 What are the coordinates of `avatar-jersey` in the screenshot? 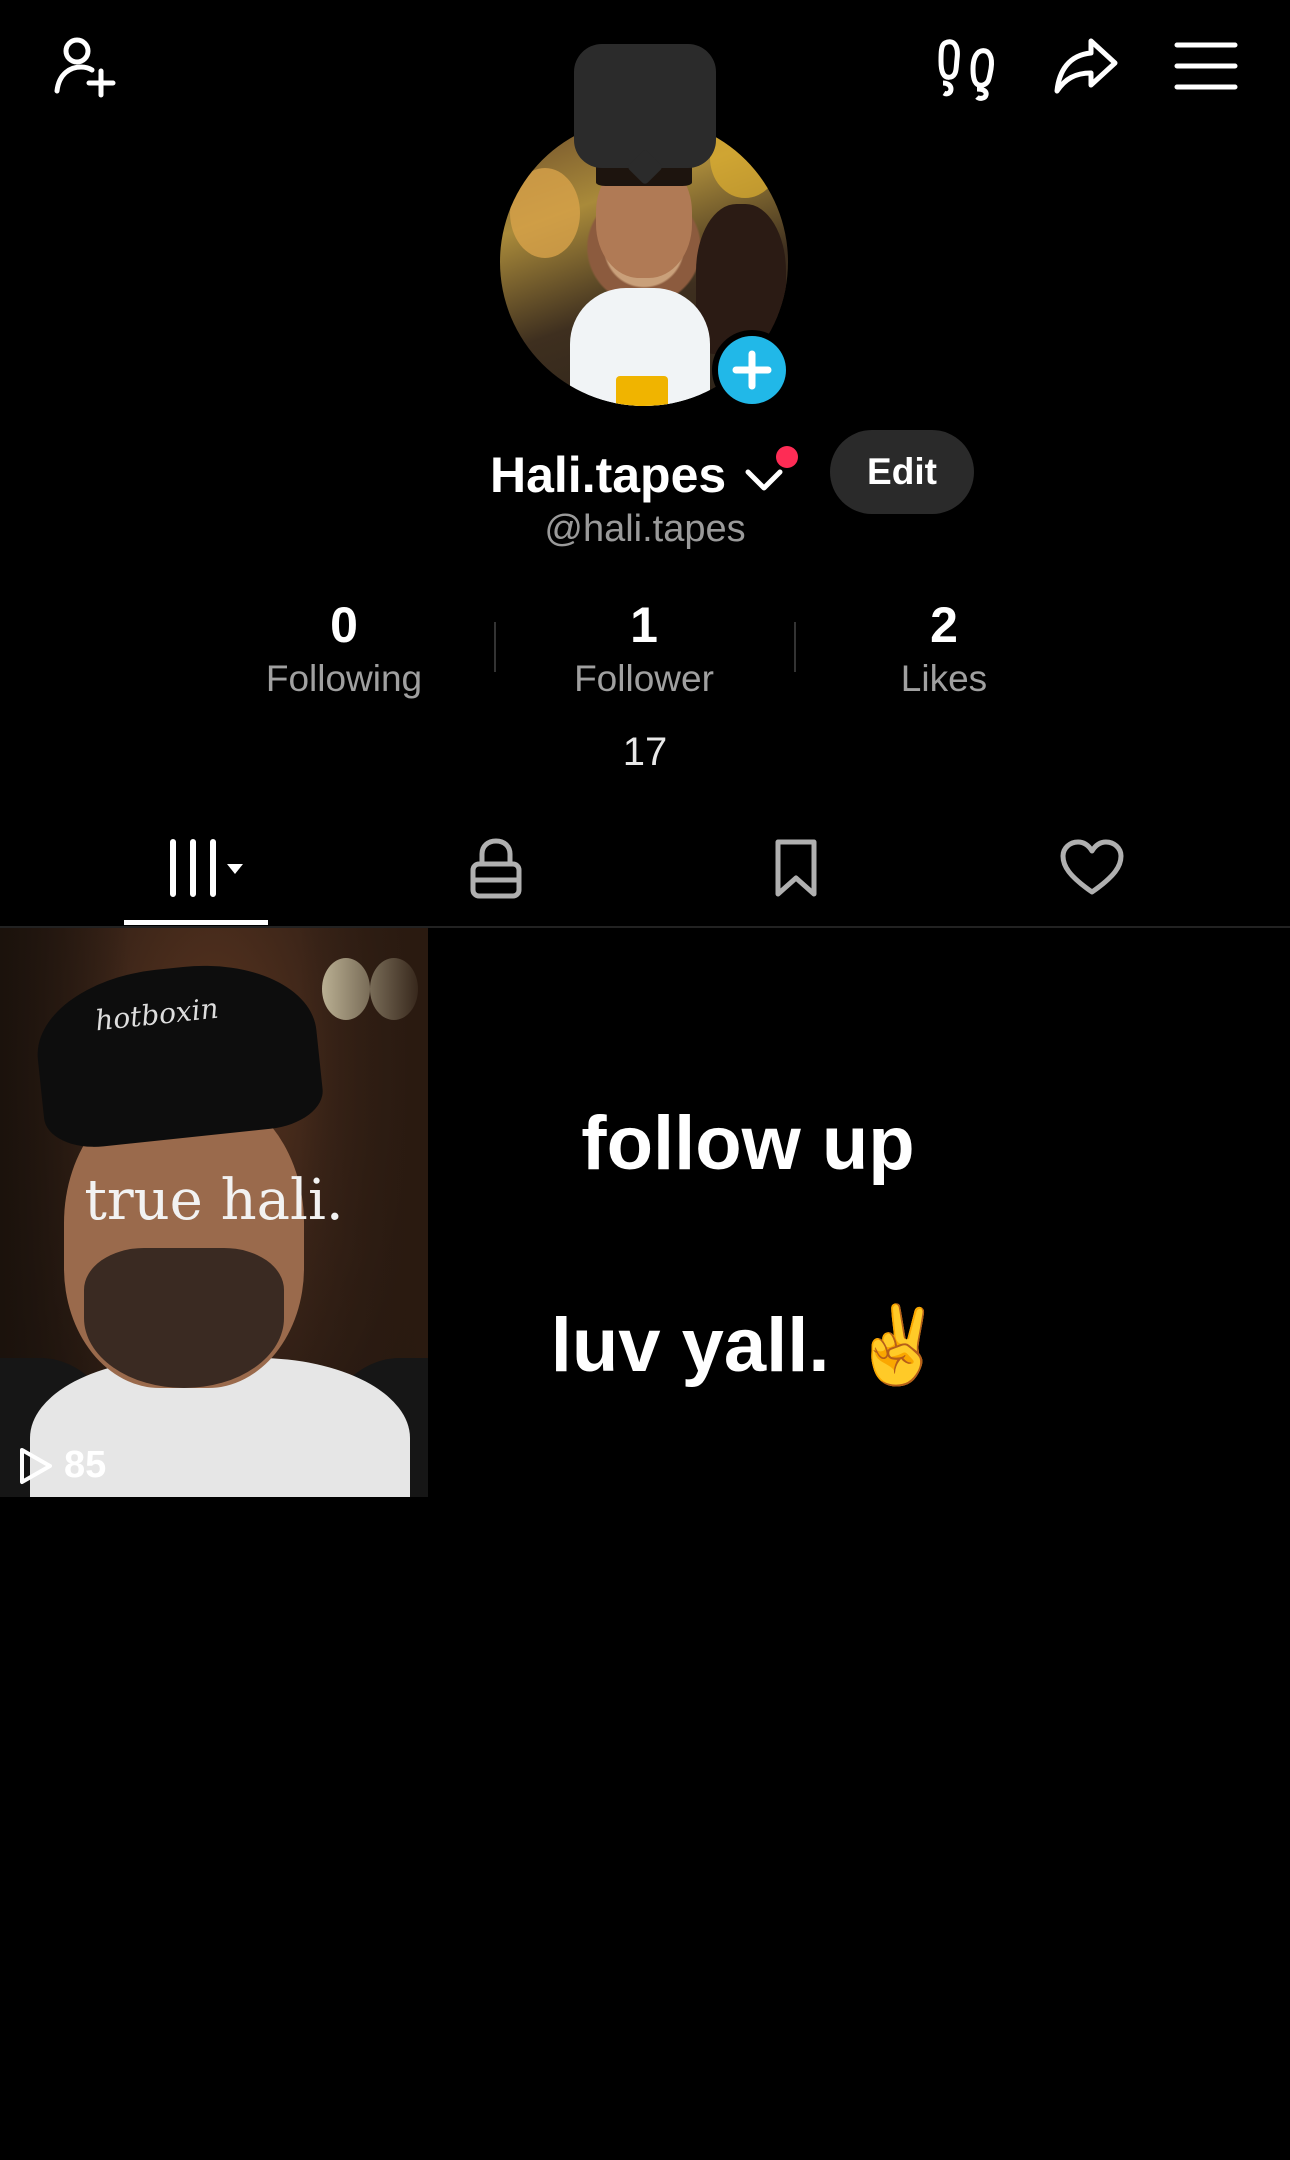 It's located at (640, 347).